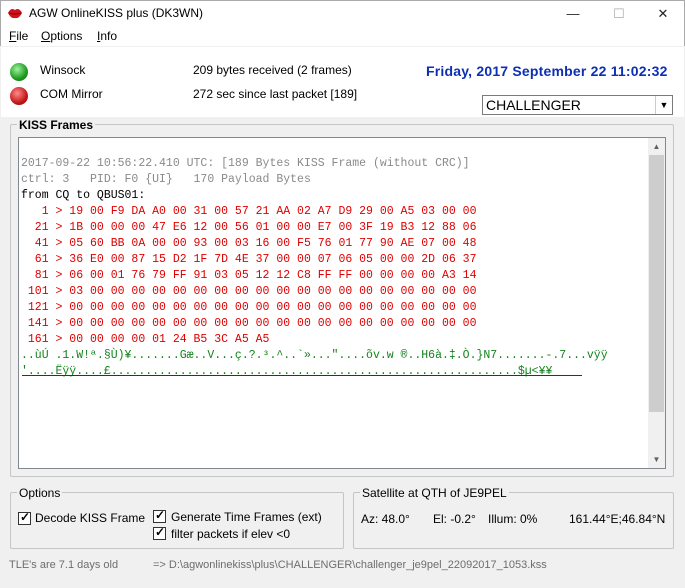 The image size is (685, 588). I want to click on decode-kiss-label: Decode KISS Frame, so click(90, 518).